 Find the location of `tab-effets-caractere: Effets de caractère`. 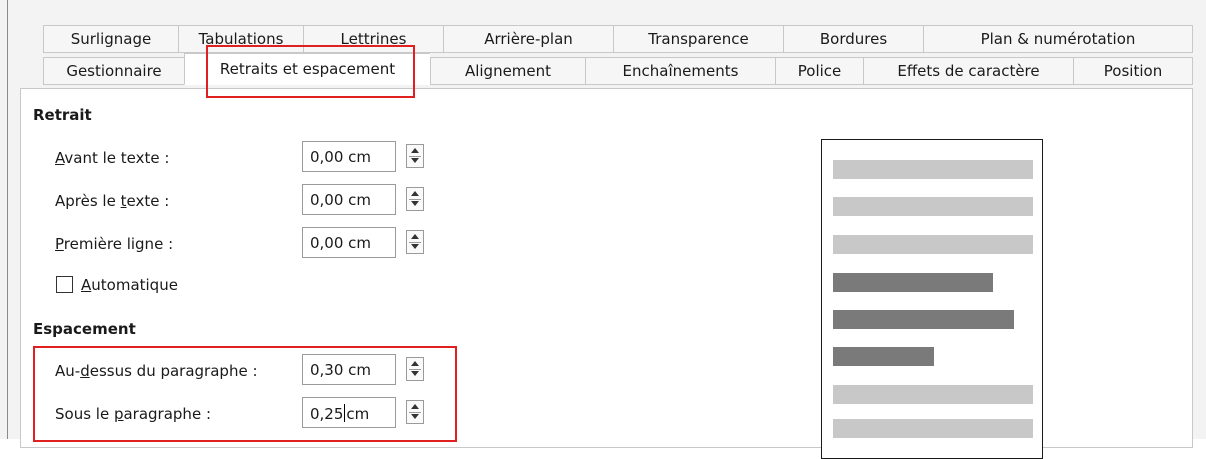

tab-effets-caractere: Effets de caractère is located at coordinates (968, 71).